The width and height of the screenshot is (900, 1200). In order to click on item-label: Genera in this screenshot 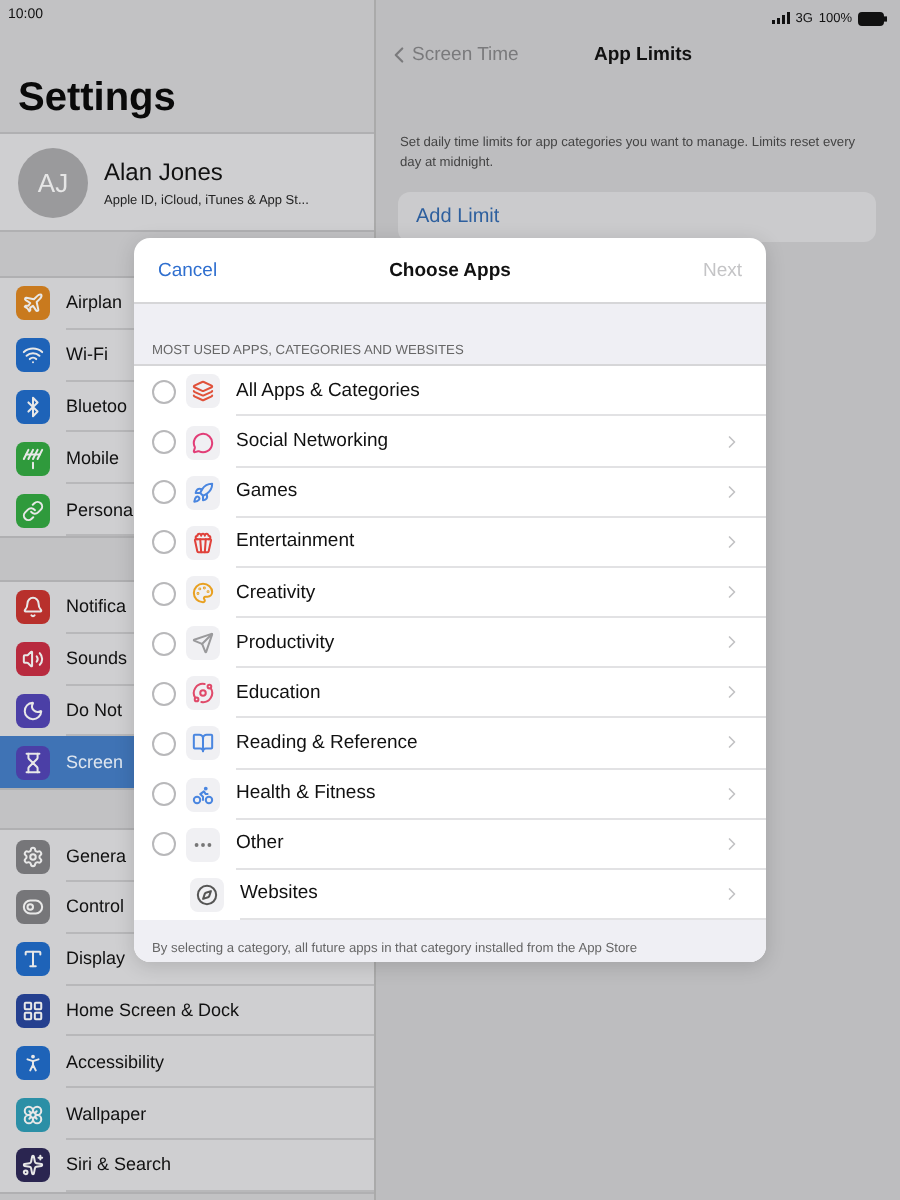, I will do `click(96, 855)`.